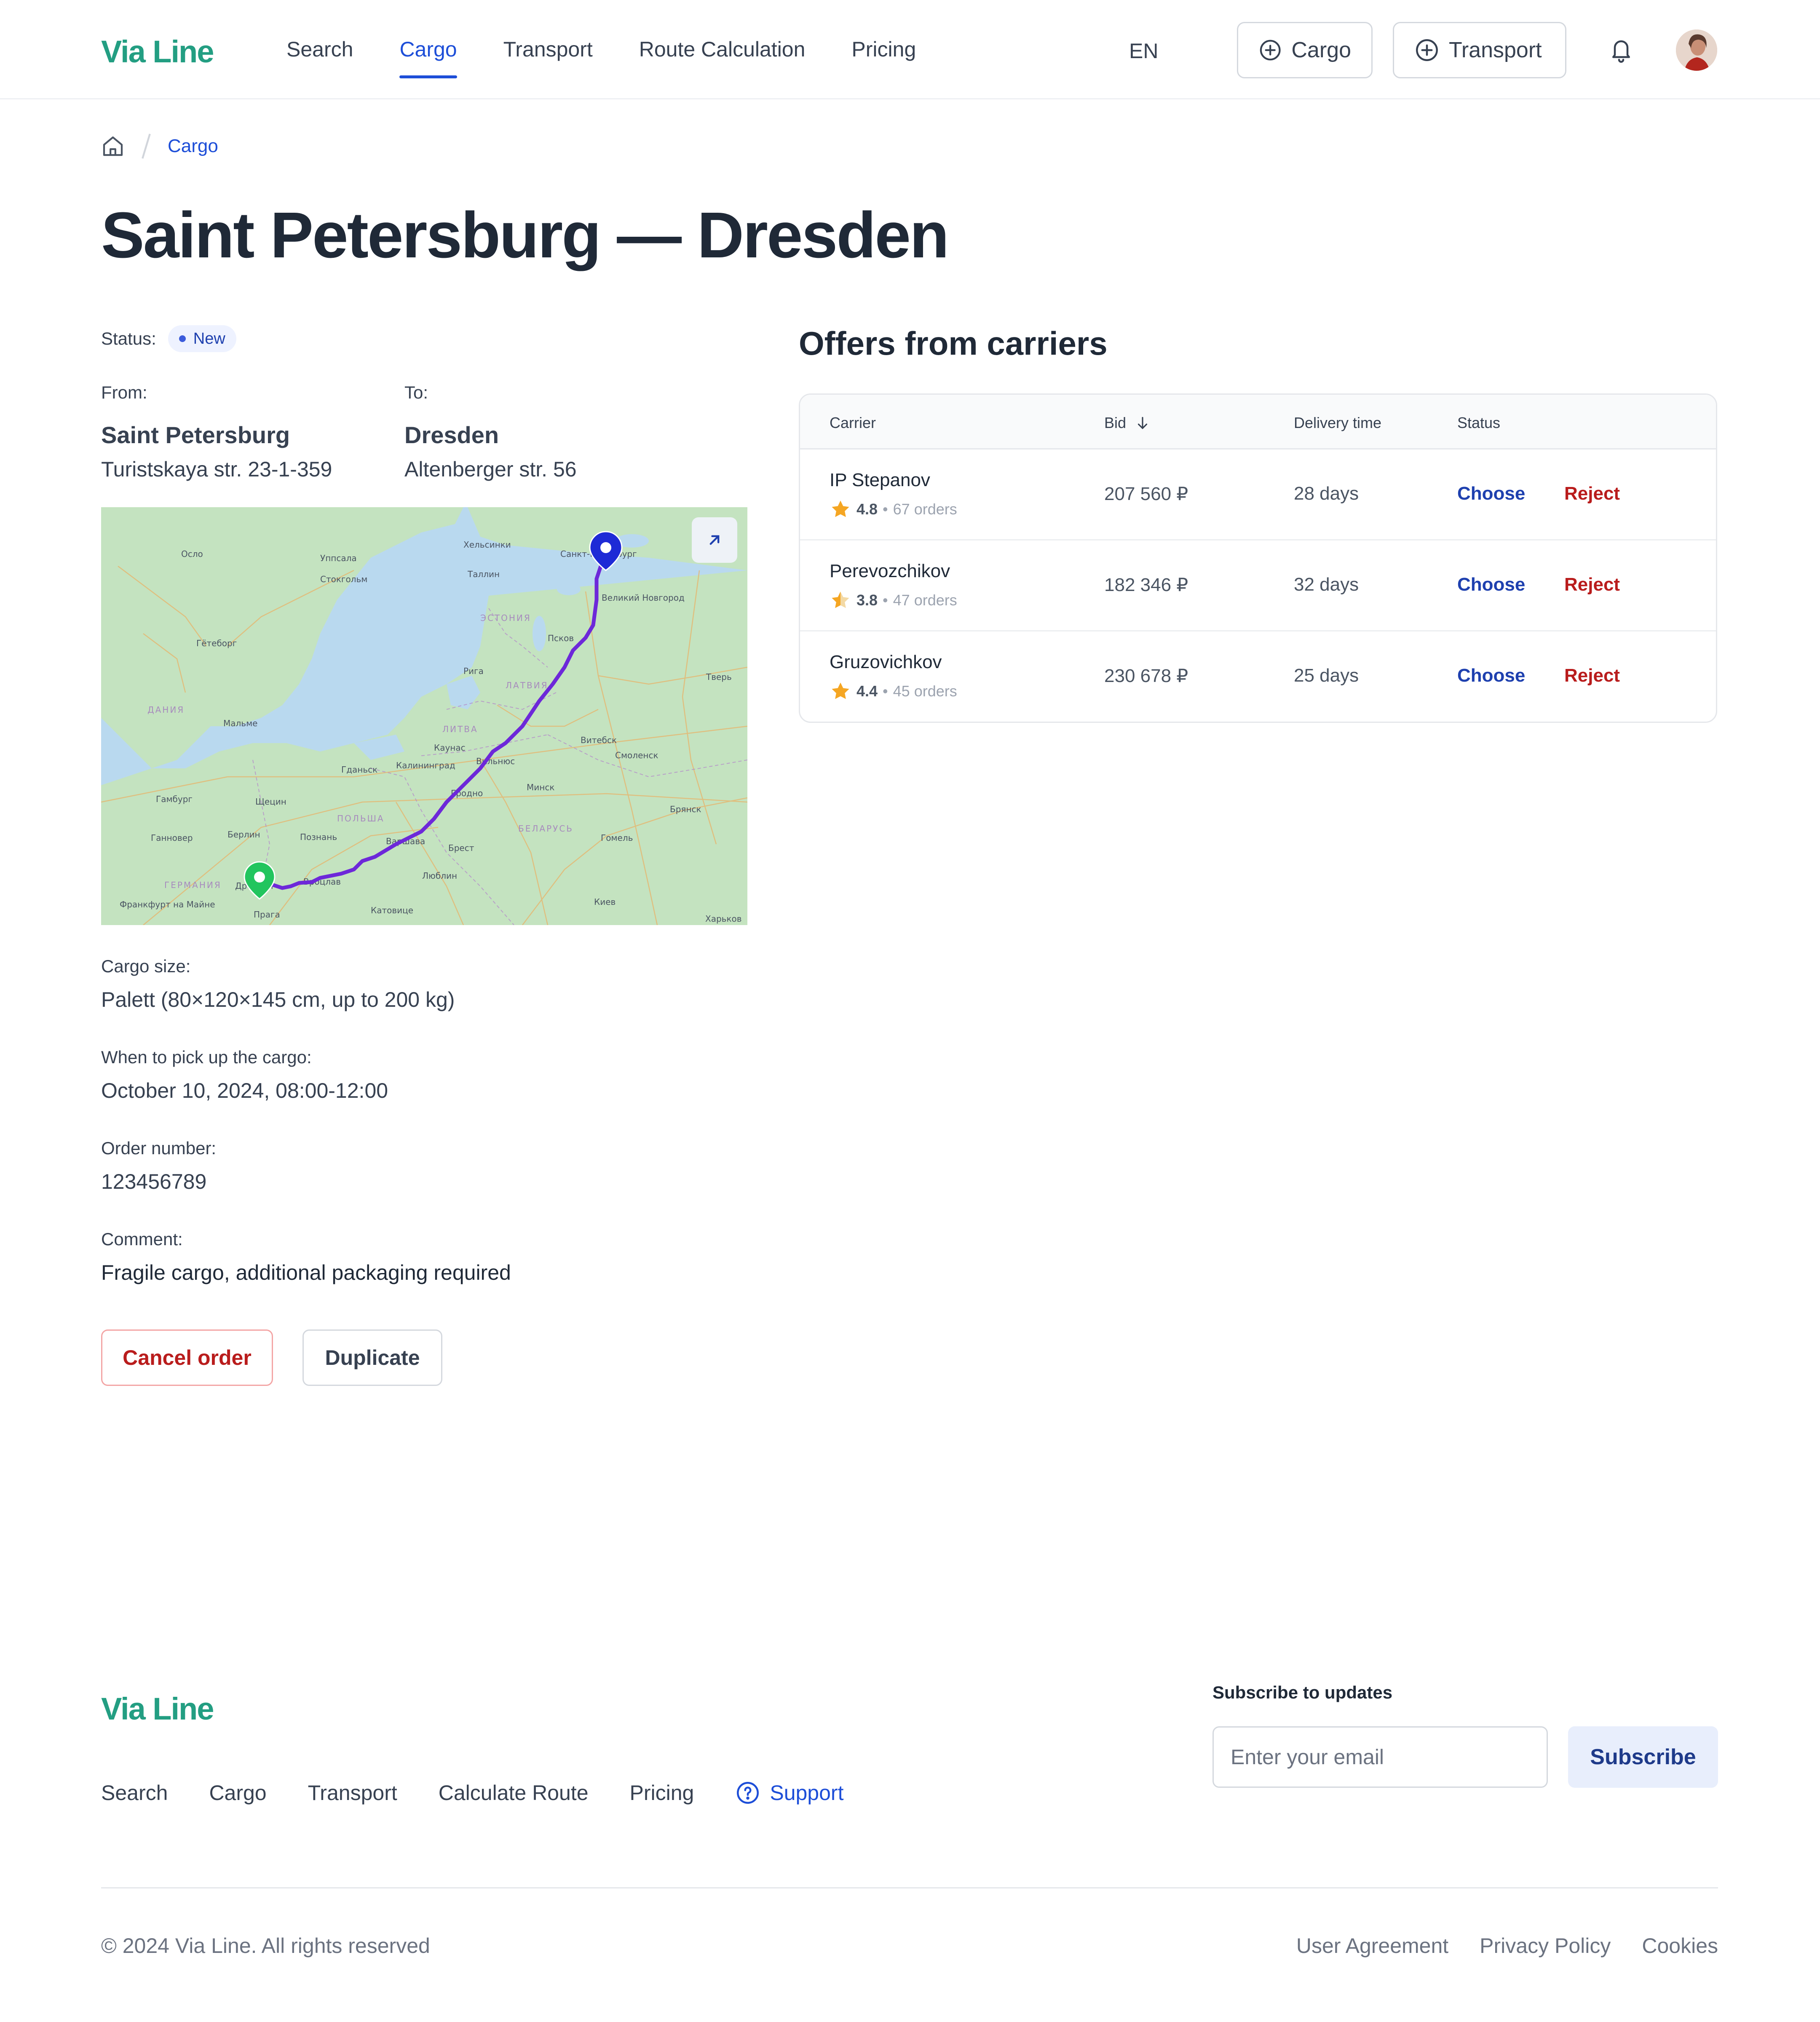 This screenshot has width=1820, height=2022. What do you see at coordinates (909, 1887) in the screenshot?
I see `footer-divider` at bounding box center [909, 1887].